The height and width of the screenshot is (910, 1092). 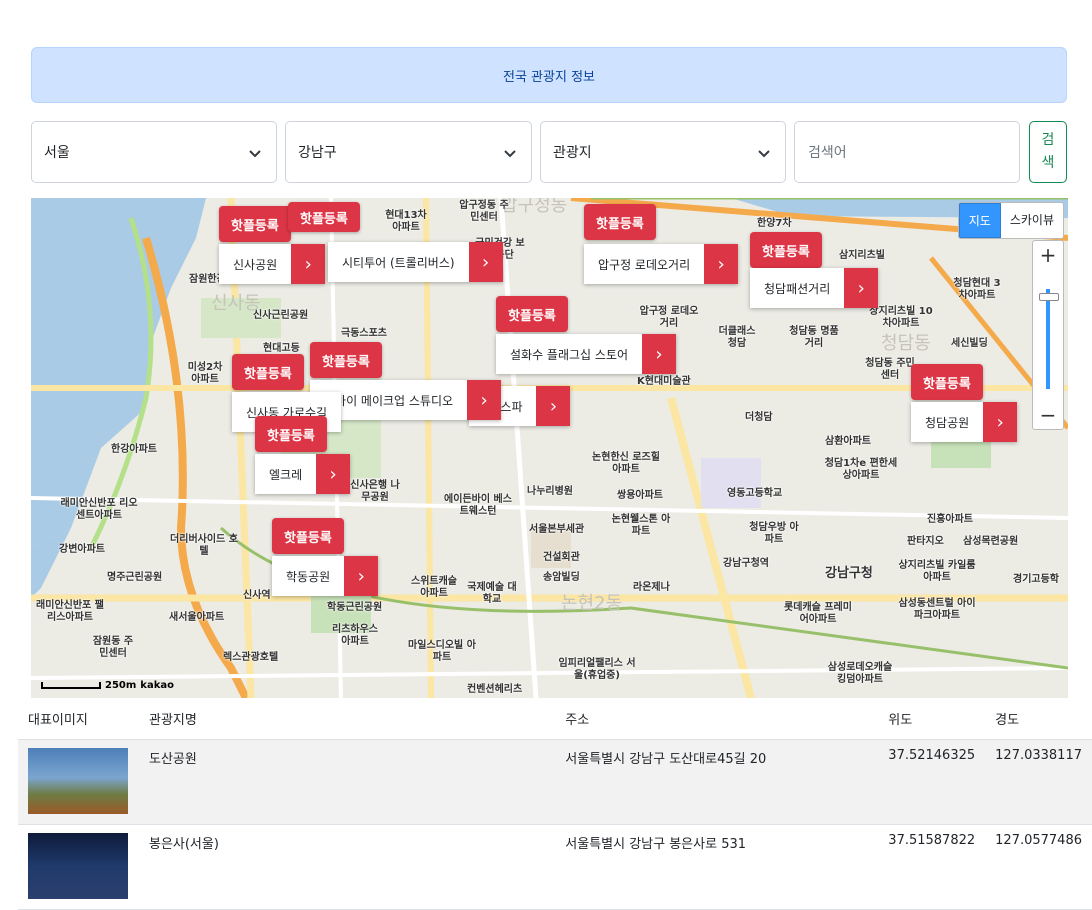 What do you see at coordinates (347, 867) in the screenshot?
I see `row-name: 봉은사(서울)` at bounding box center [347, 867].